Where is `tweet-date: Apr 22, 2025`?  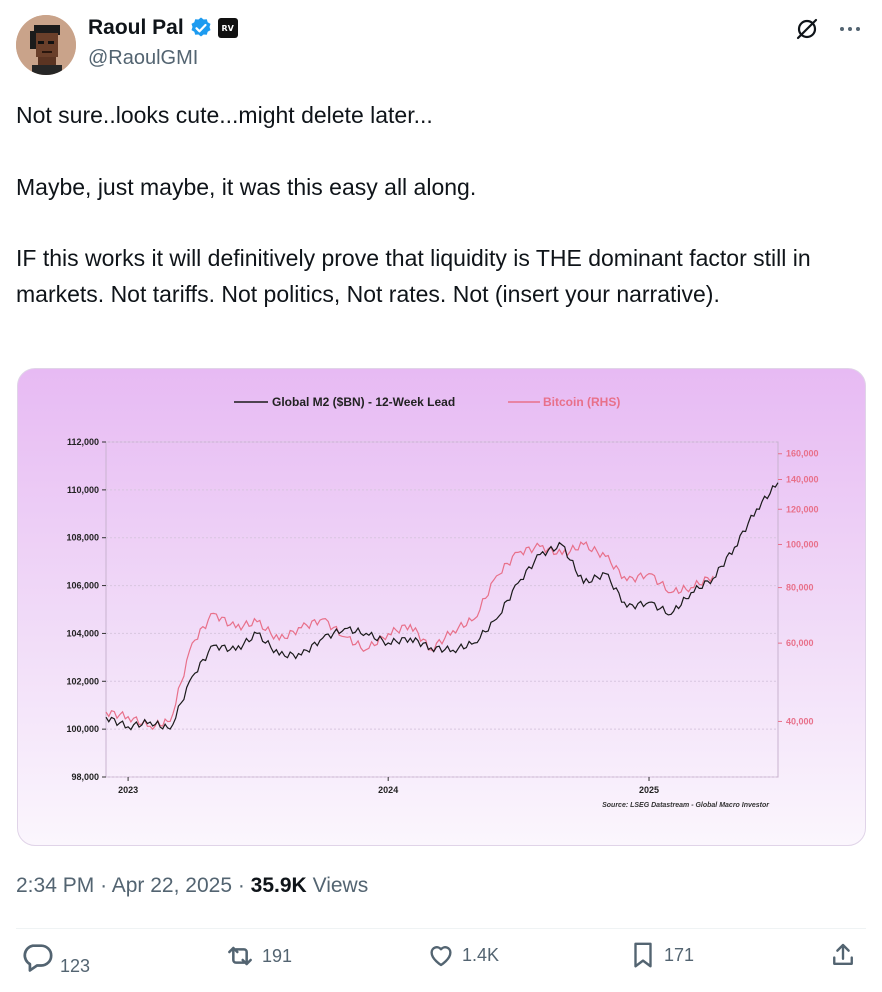
tweet-date: Apr 22, 2025 is located at coordinates (172, 885).